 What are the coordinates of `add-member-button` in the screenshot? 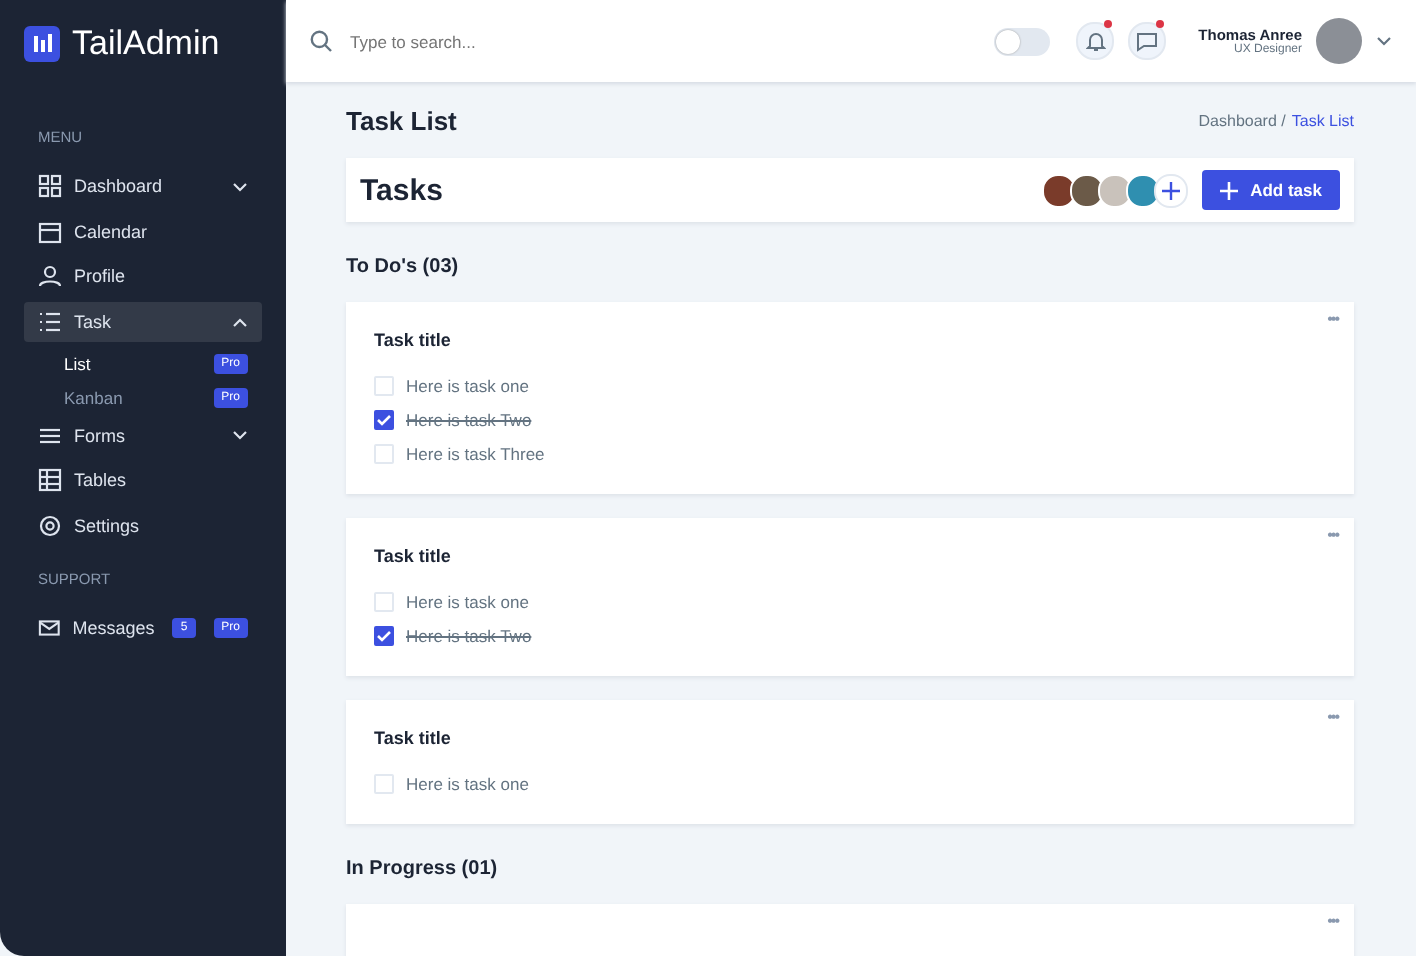 It's located at (1171, 190).